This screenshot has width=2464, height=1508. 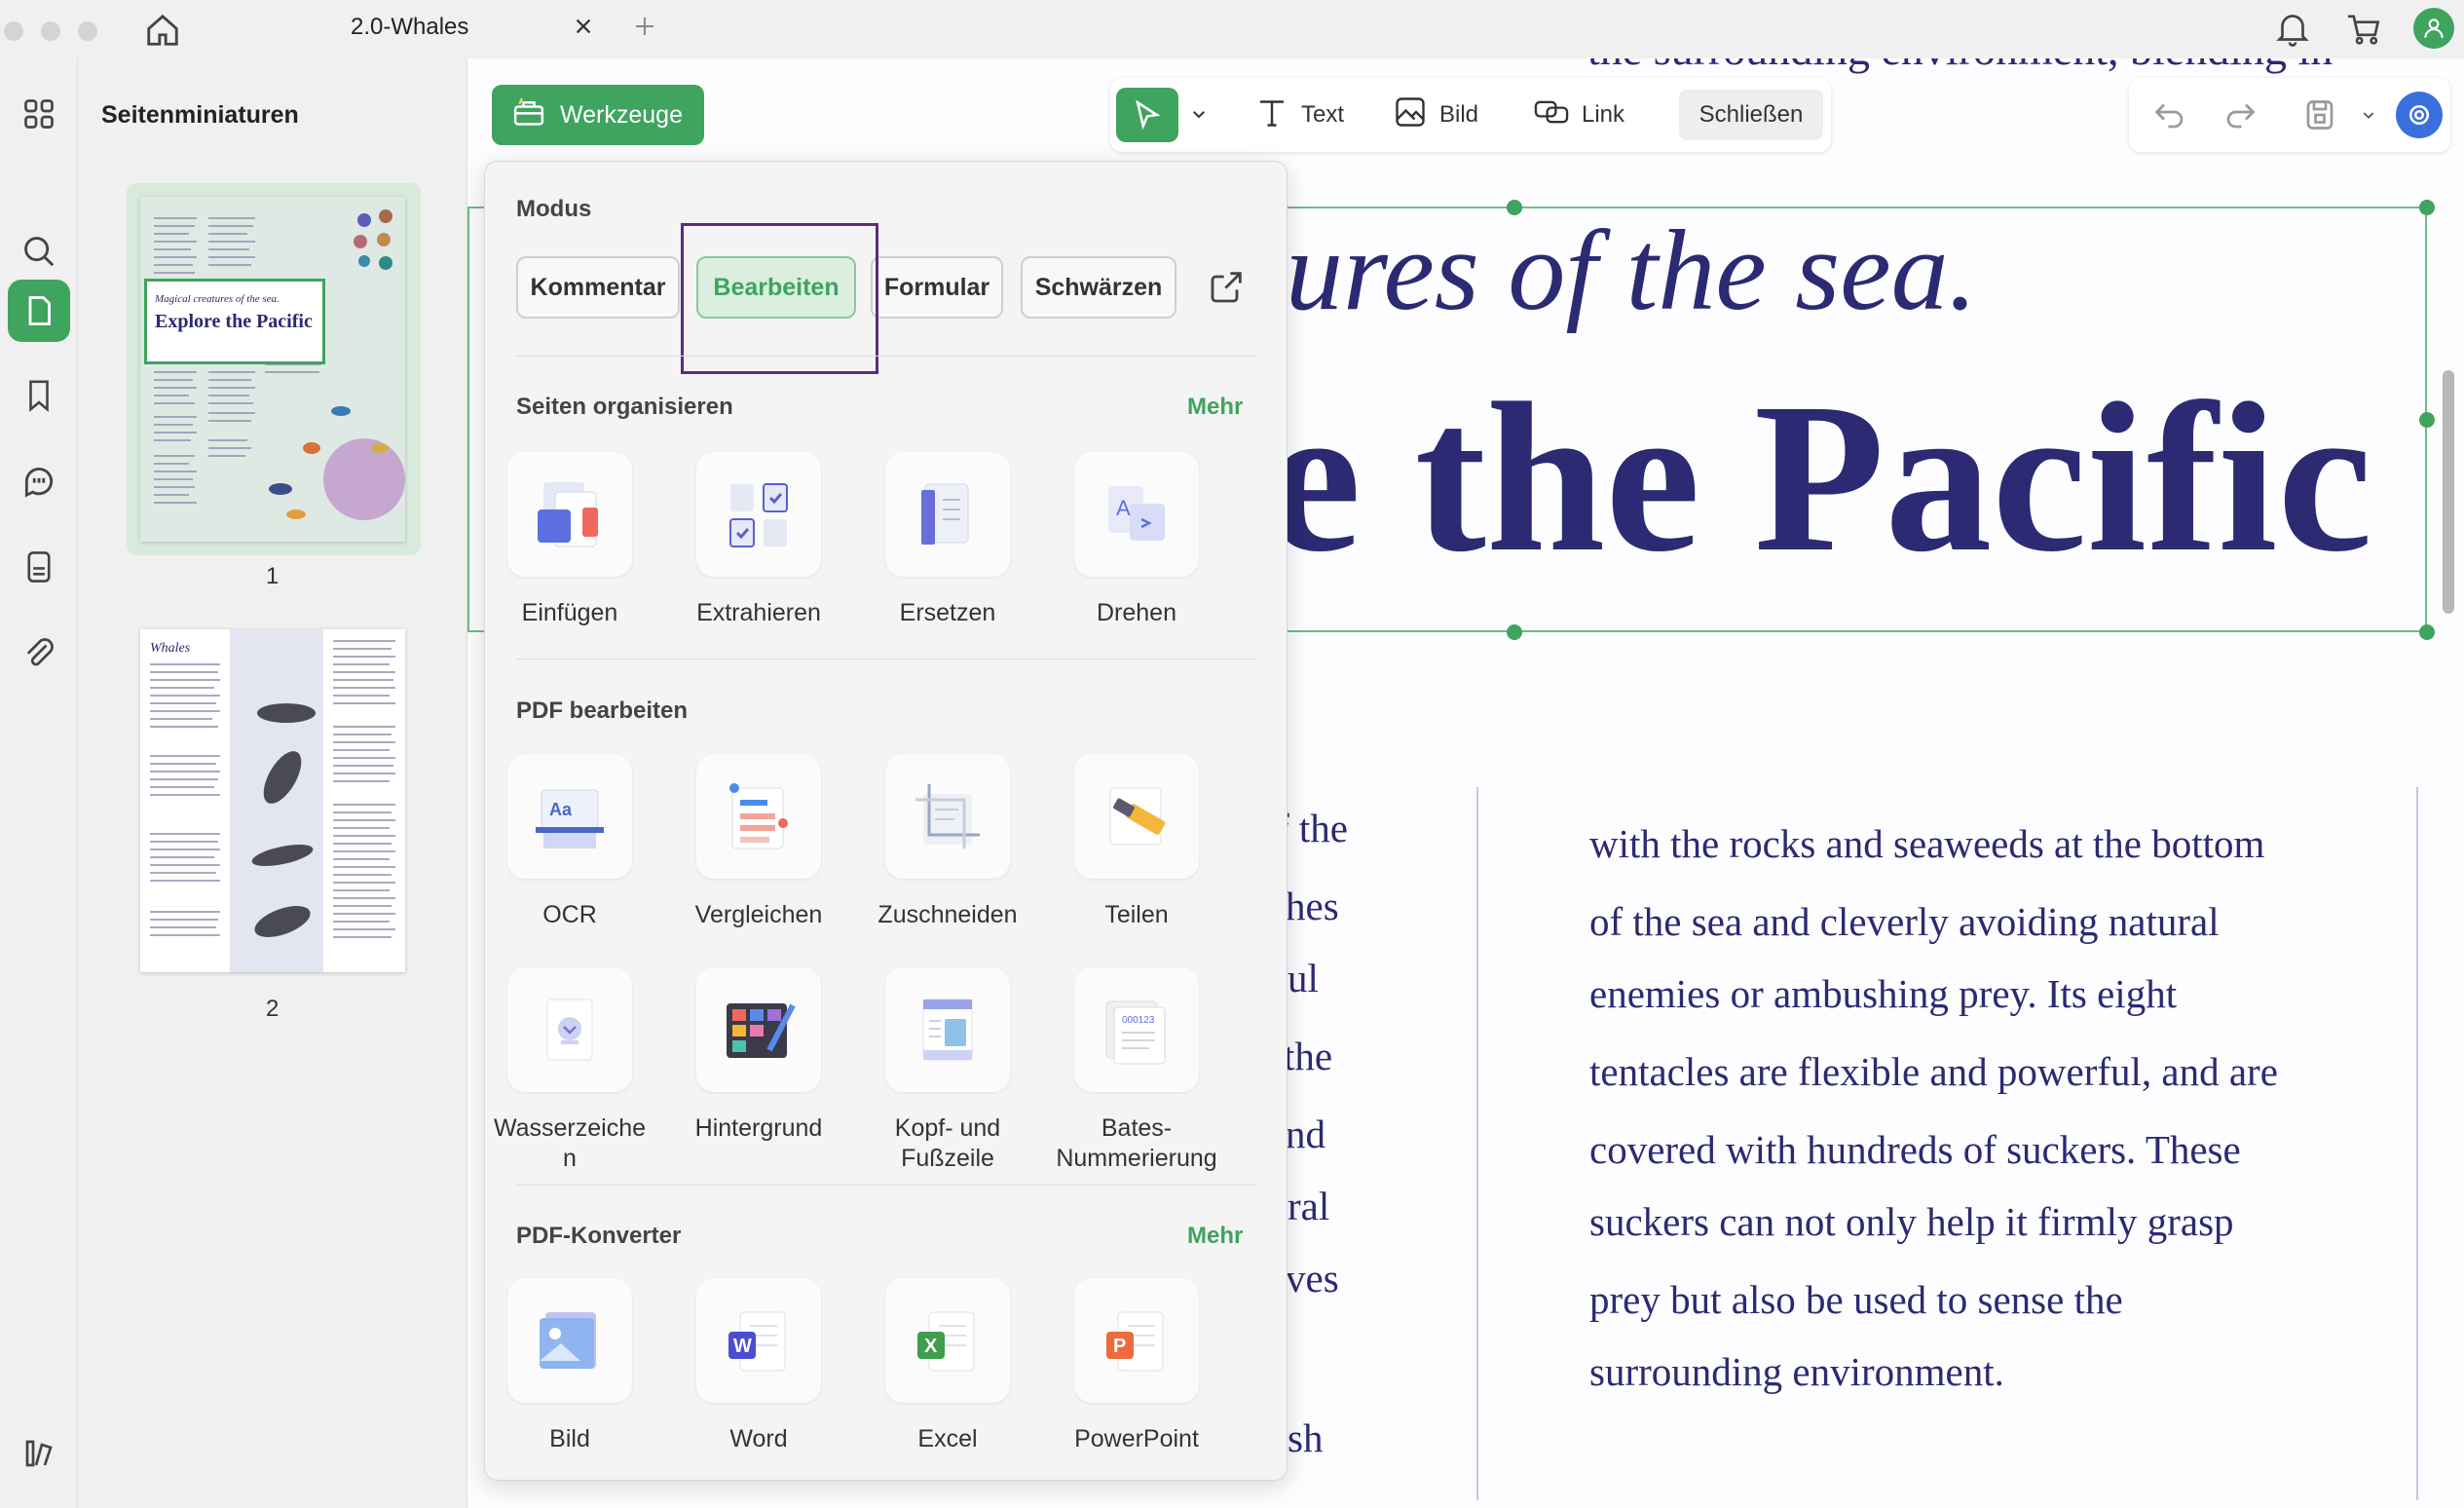 I want to click on section-title-pdf-konverter: PDF-Konverter, so click(x=599, y=1236).